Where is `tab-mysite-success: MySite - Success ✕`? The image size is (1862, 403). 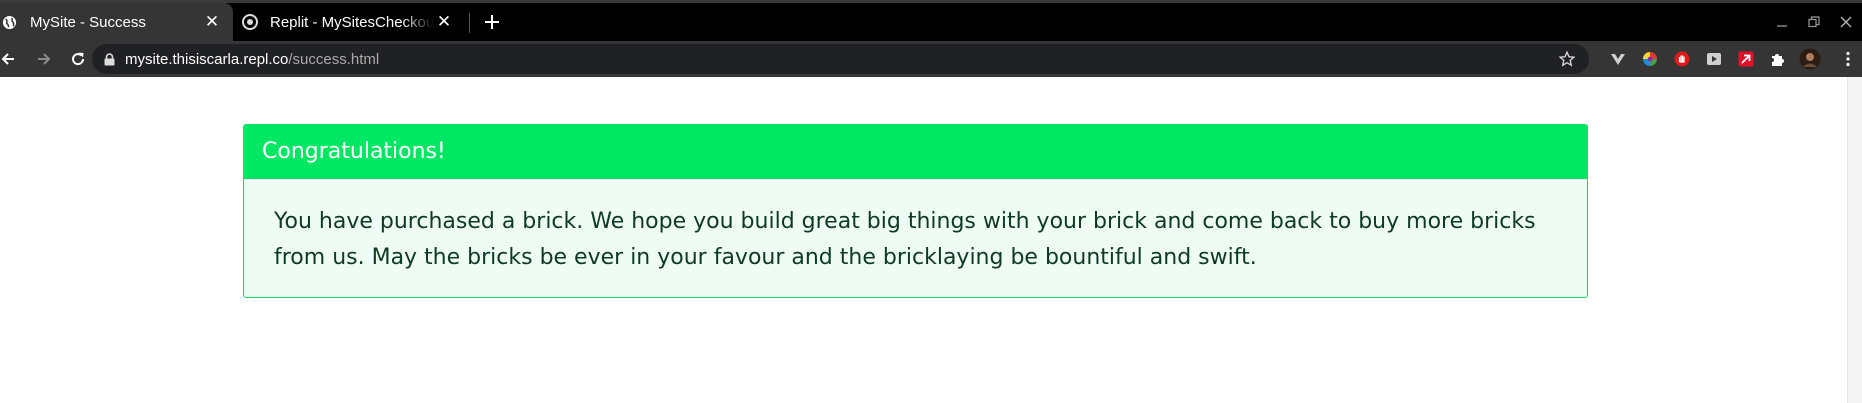 tab-mysite-success: MySite - Success ✕ is located at coordinates (116, 22).